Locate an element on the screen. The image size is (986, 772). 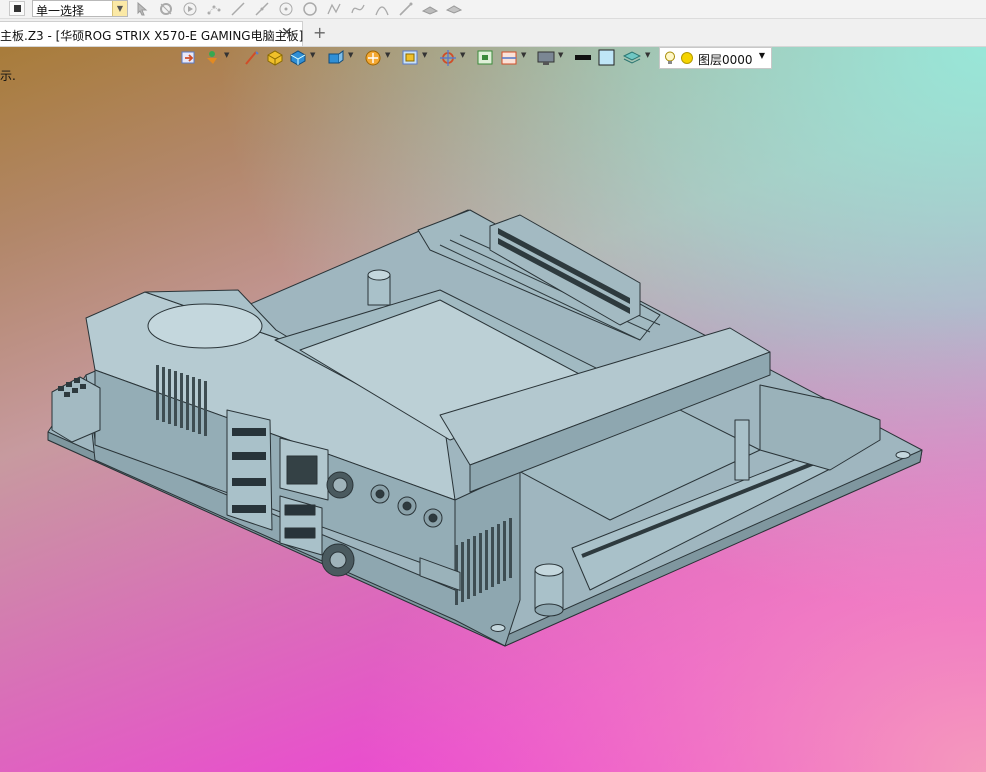
pen-view-icon is located at coordinates (252, 57).